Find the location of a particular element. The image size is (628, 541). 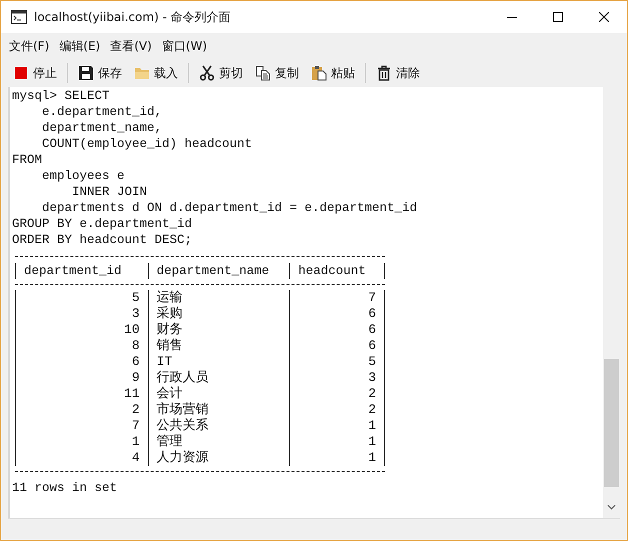

menu-item: 编辑(E) is located at coordinates (79, 46).